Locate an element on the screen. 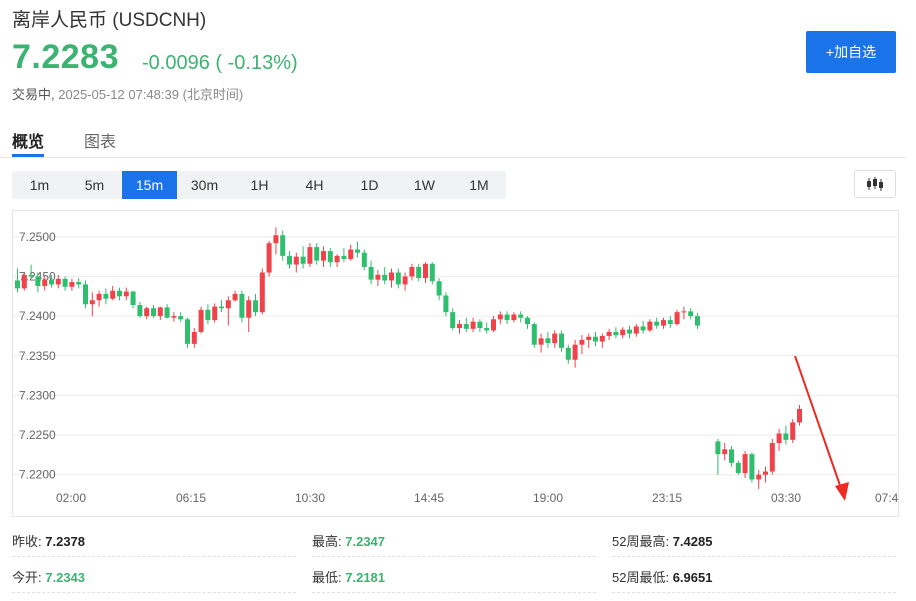 The width and height of the screenshot is (916, 601). chart-type-button is located at coordinates (875, 184).